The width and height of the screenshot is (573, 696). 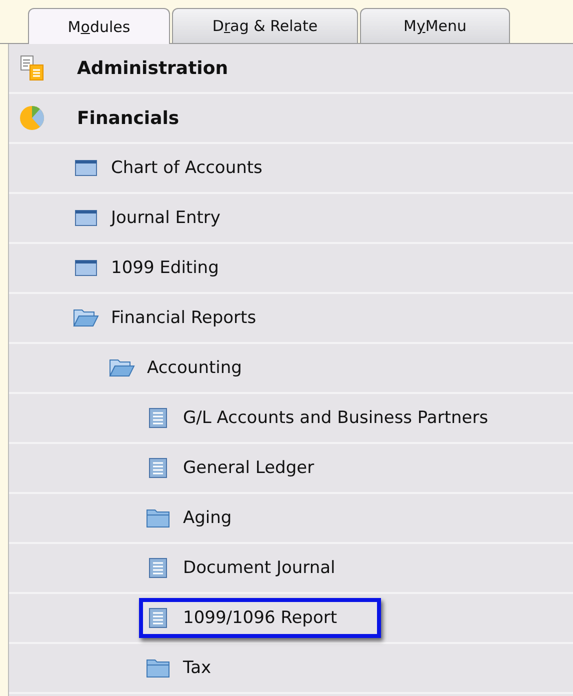 What do you see at coordinates (32, 118) in the screenshot?
I see `pie-chart-icon` at bounding box center [32, 118].